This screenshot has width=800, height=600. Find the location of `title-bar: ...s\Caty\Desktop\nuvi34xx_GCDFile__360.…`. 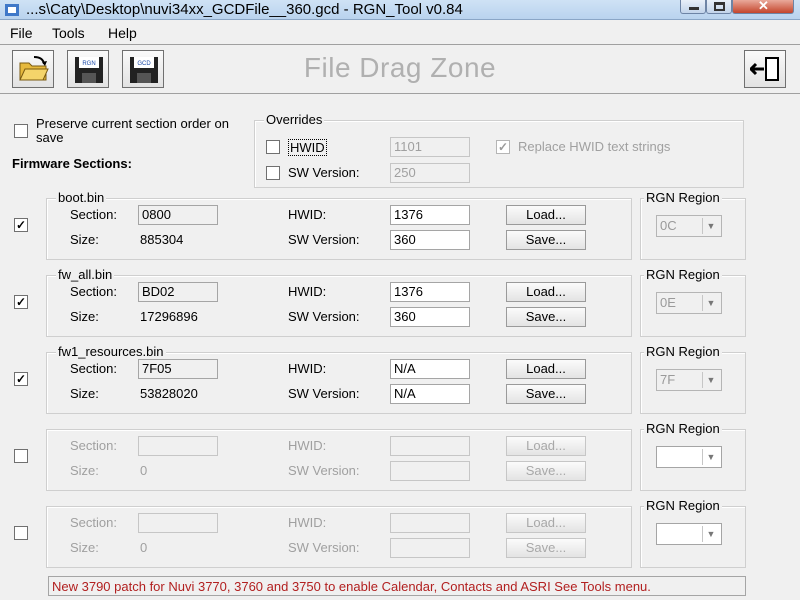

title-bar: ...s\Caty\Desktop\nuvi34xx_GCDFile__360.… is located at coordinates (400, 10).